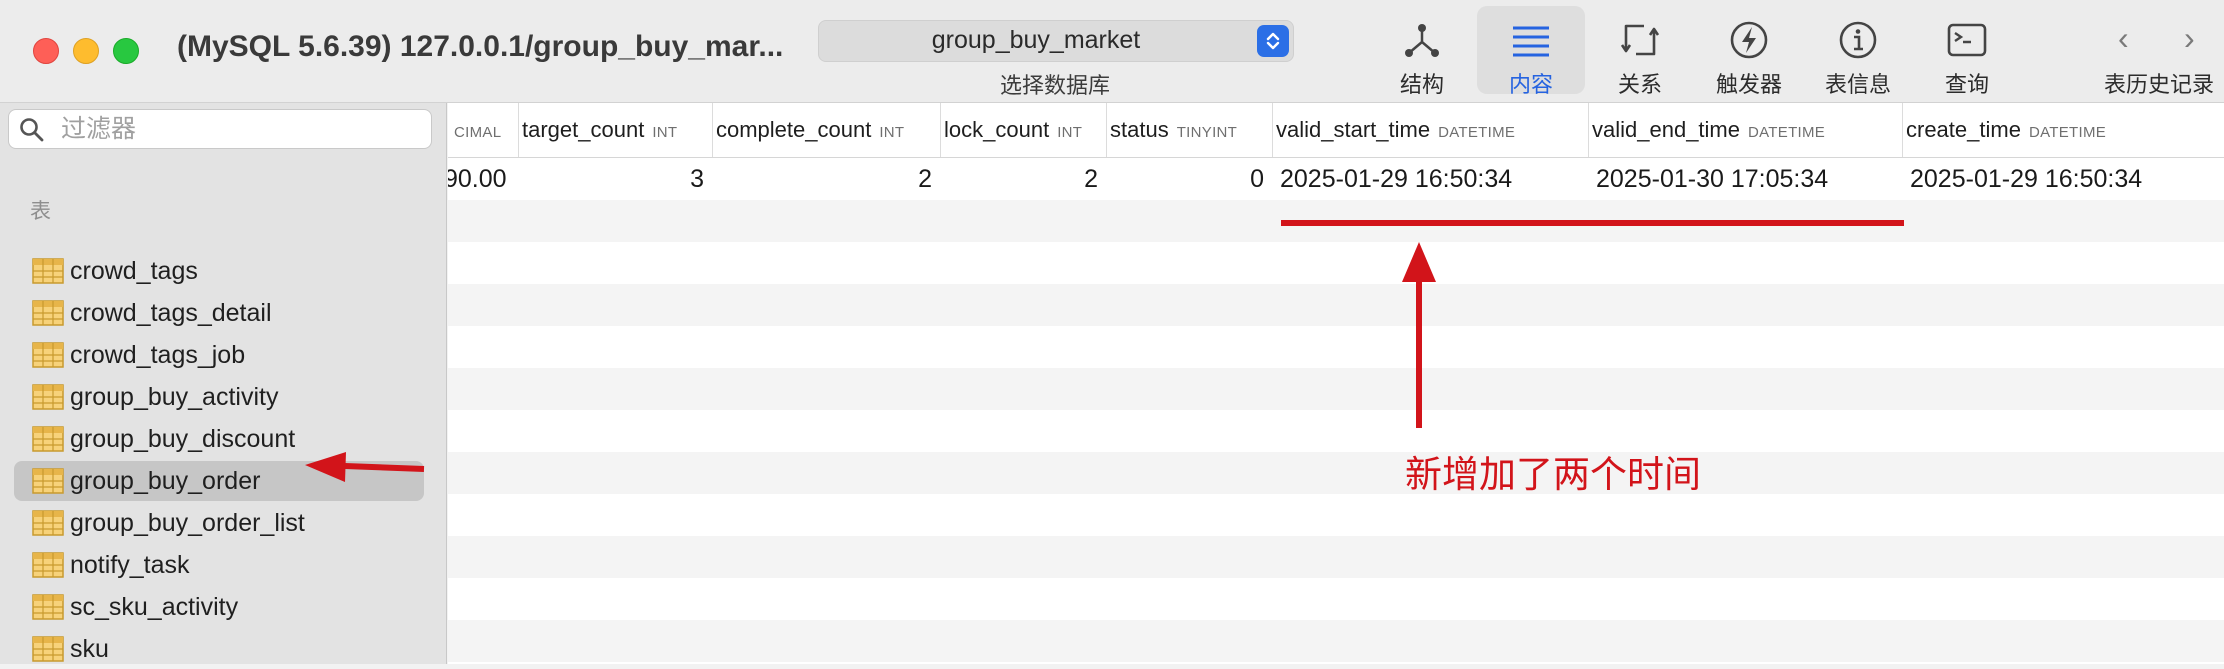  What do you see at coordinates (1553, 474) in the screenshot?
I see `annotation-note: 新增加了两个时间` at bounding box center [1553, 474].